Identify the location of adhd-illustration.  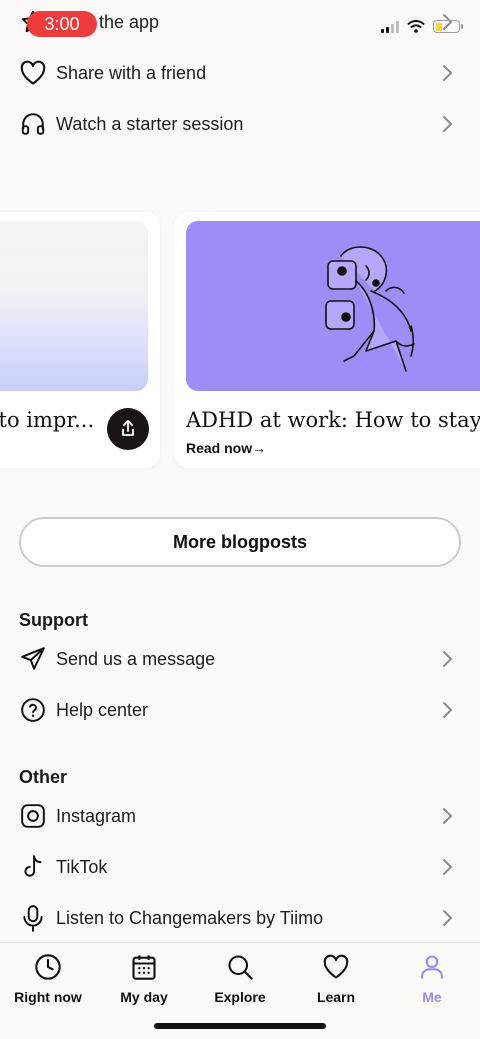
(370, 309).